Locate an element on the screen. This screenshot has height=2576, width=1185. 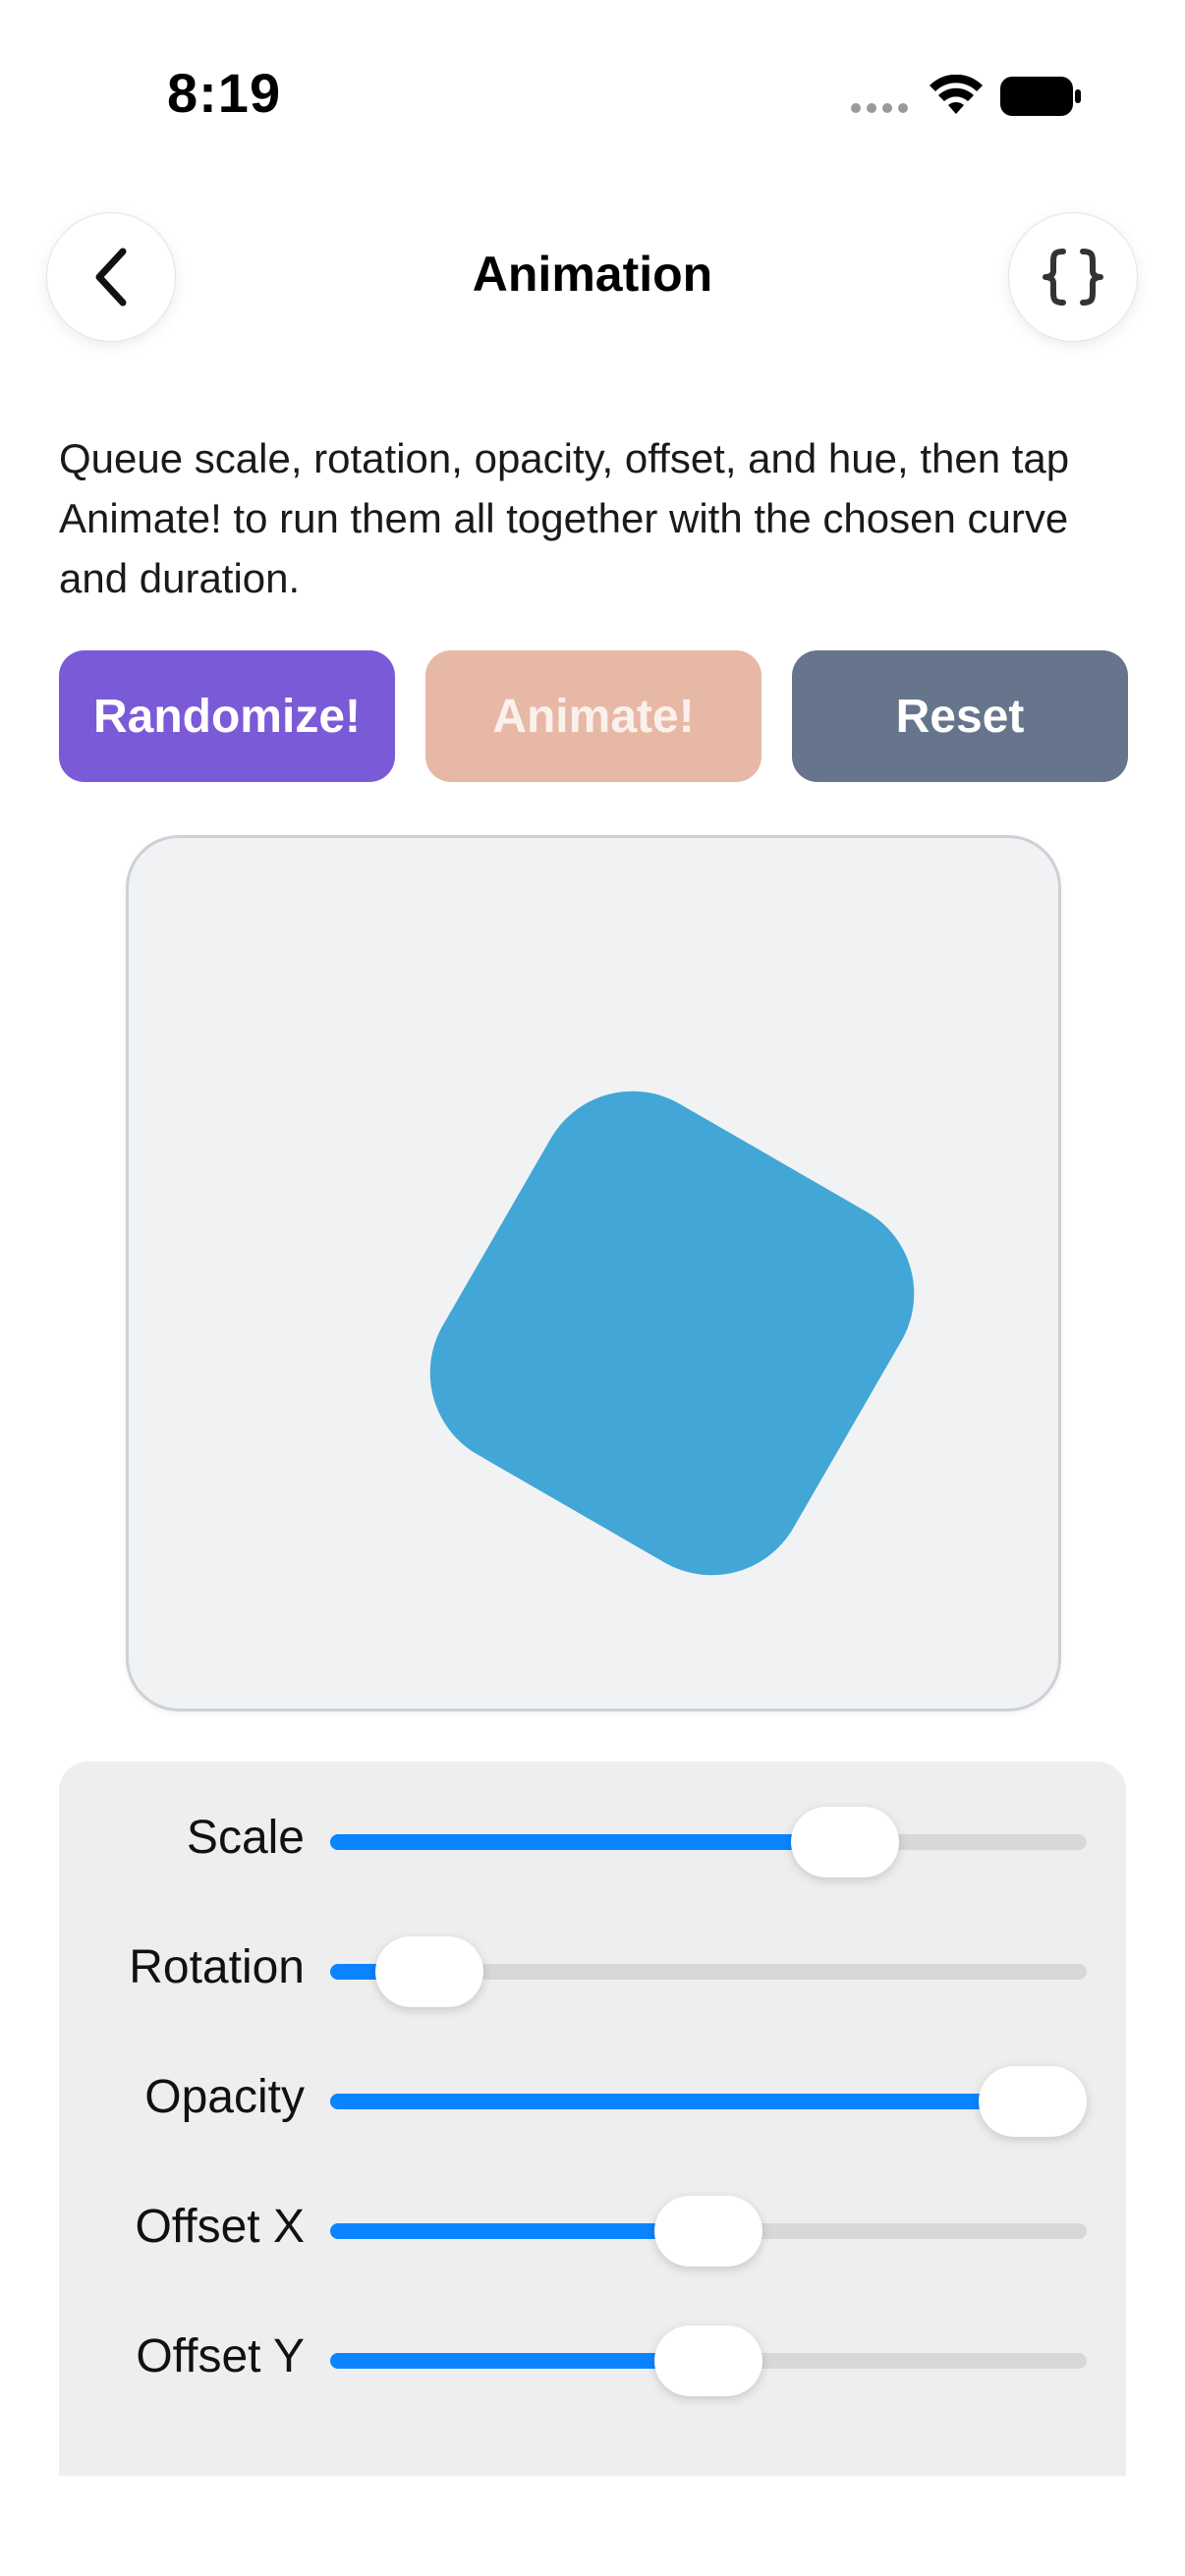
animate-button: Animate! is located at coordinates (594, 716).